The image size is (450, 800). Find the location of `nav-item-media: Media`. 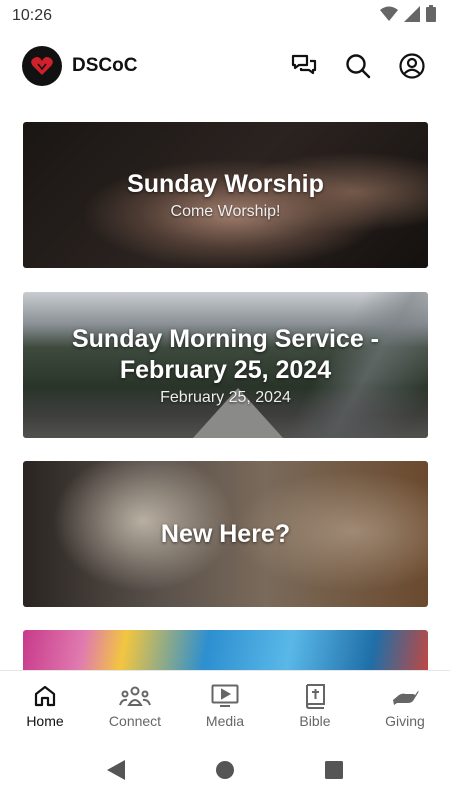

nav-item-media: Media is located at coordinates (225, 705).